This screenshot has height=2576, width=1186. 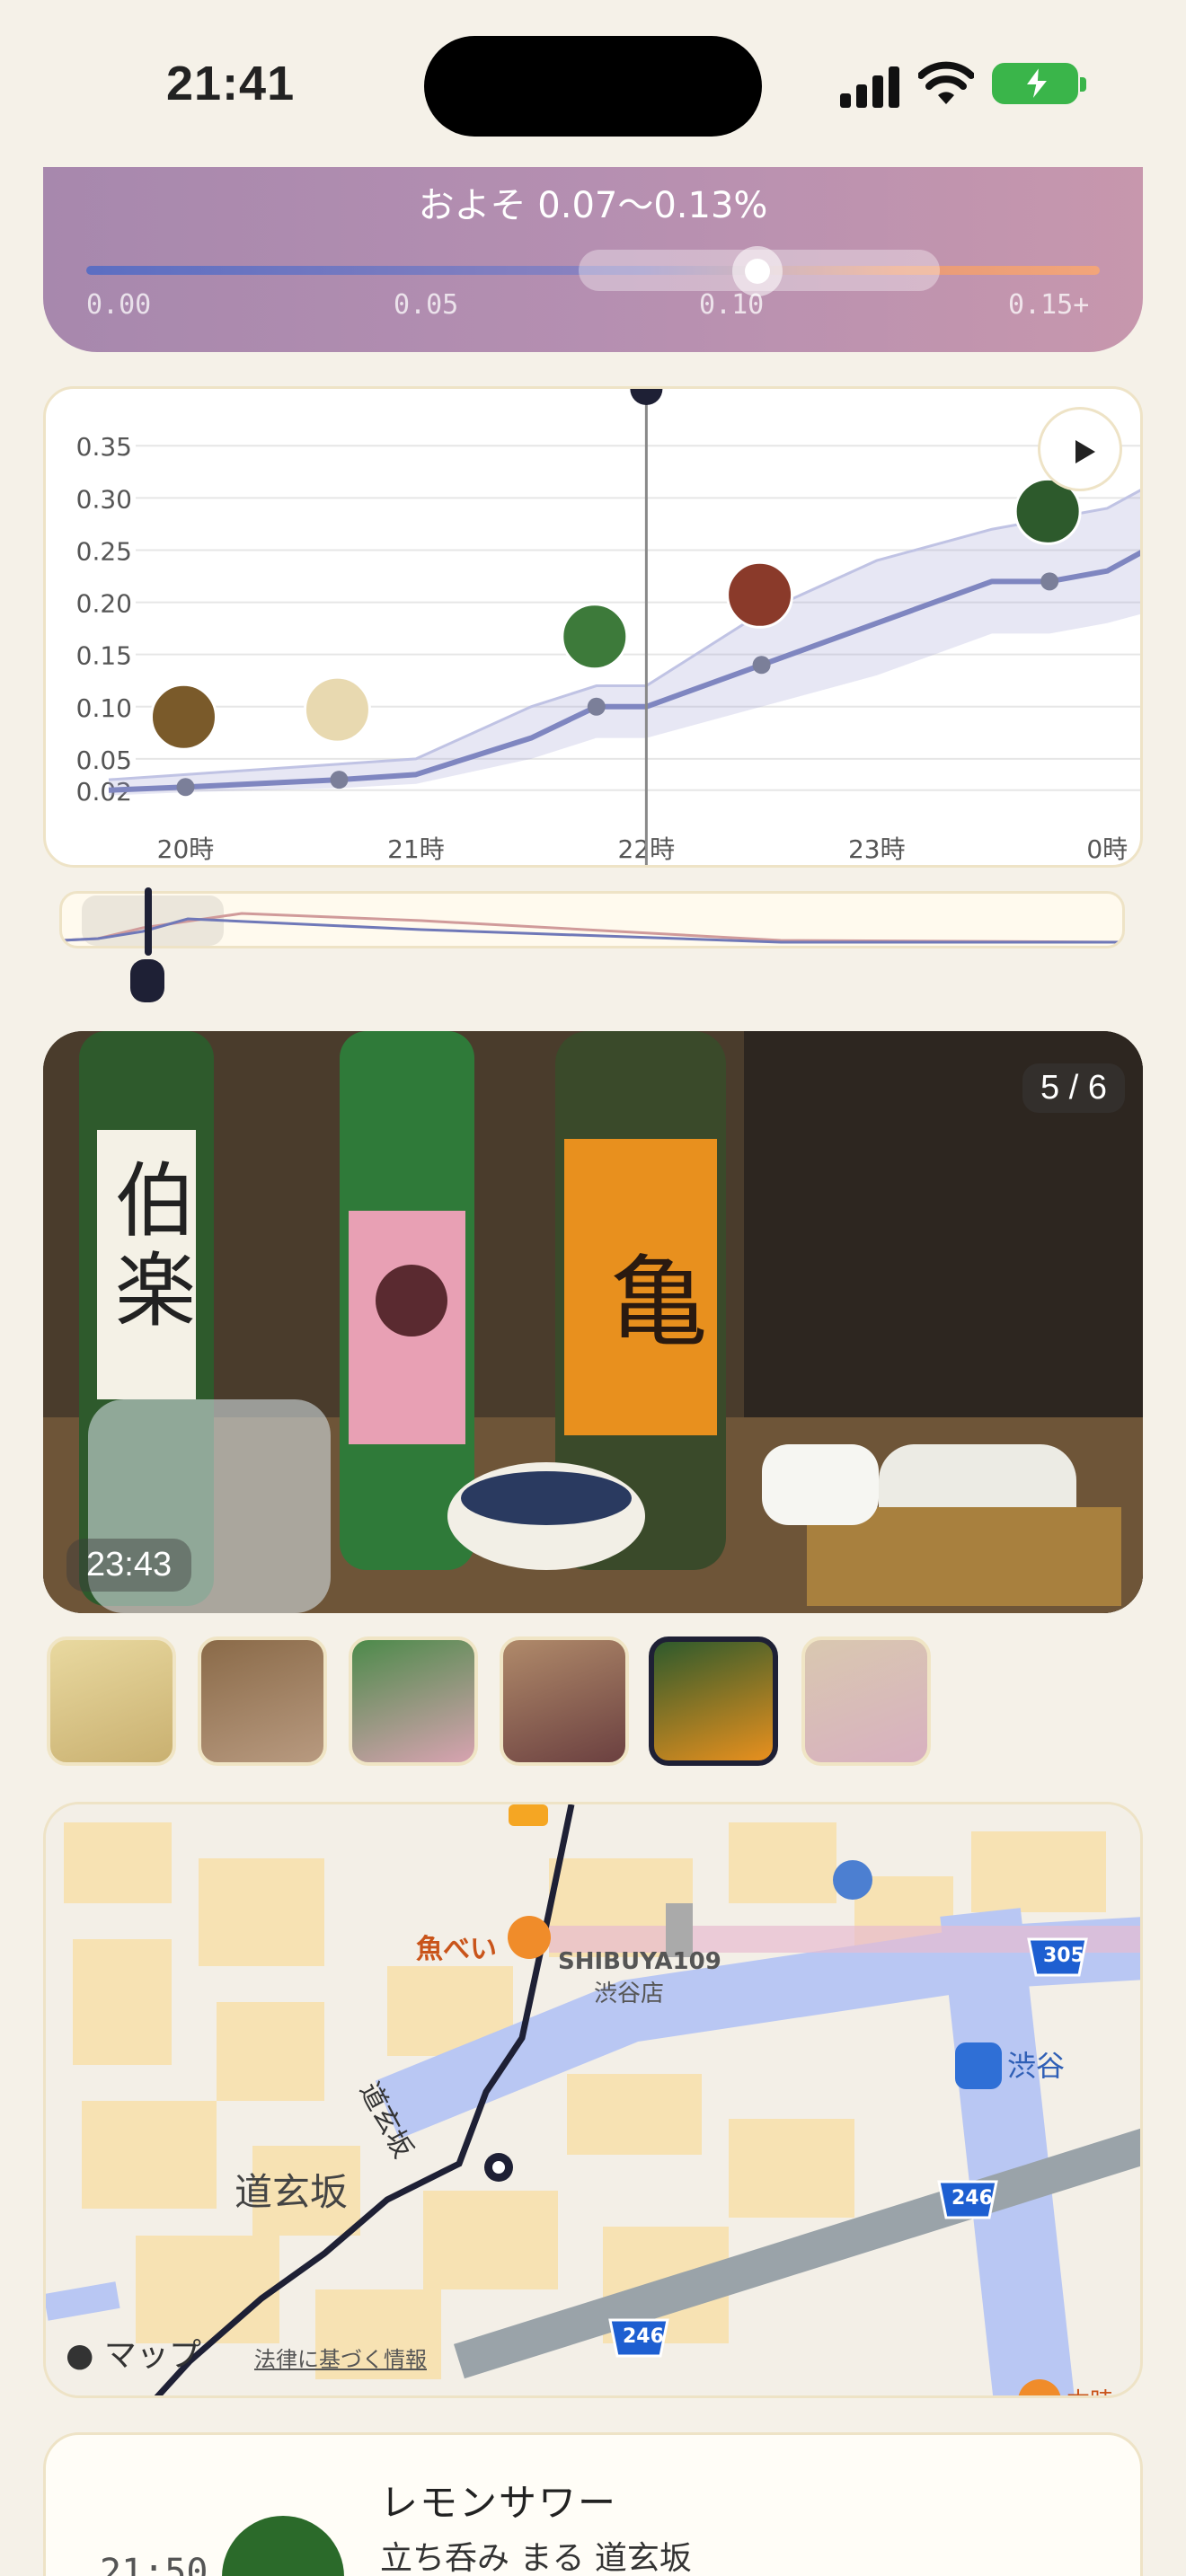 I want to click on wifi-icon, so click(x=946, y=82).